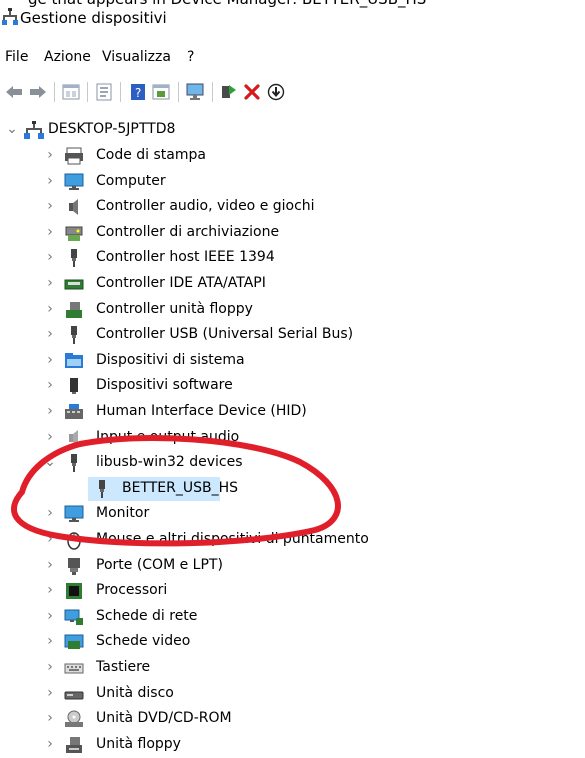  I want to click on tree-item-label: libusb-win32 devices, so click(169, 462).